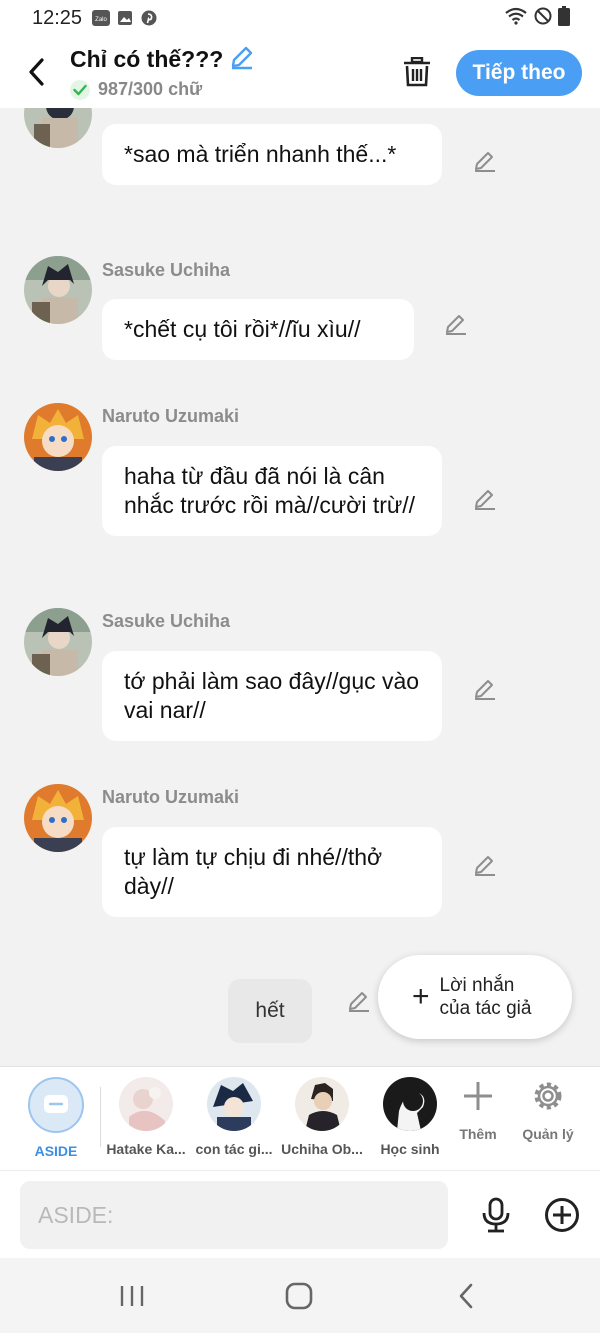 This screenshot has height=1333, width=600. I want to click on author-note-label: Lời nhắn của tác giả, so click(485, 997).